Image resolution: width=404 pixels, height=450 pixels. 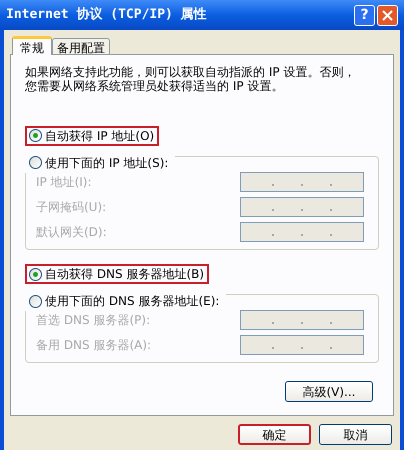 What do you see at coordinates (93, 320) in the screenshot?
I see `field-label: 首选 DNS 服务器(P):` at bounding box center [93, 320].